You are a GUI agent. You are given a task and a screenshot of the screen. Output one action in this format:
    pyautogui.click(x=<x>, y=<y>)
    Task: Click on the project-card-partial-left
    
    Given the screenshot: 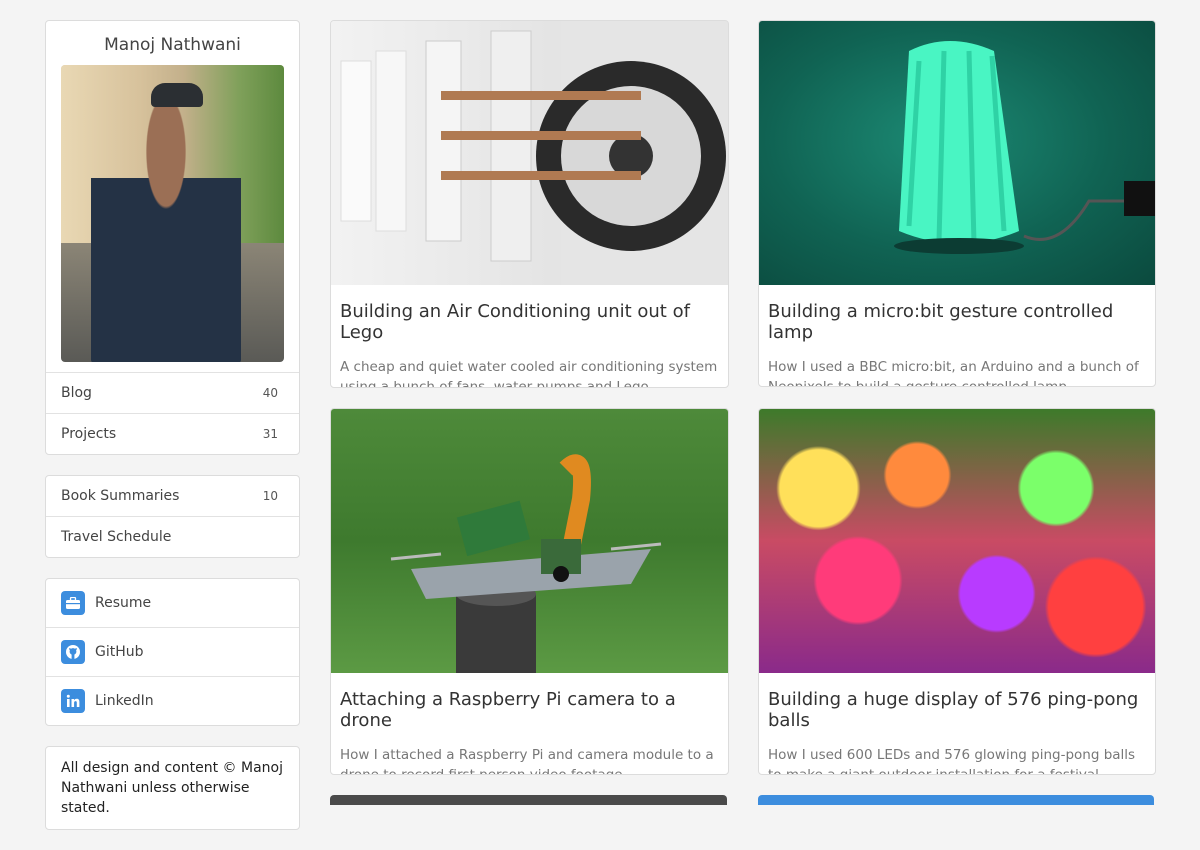 What is the action you would take?
    pyautogui.click(x=528, y=800)
    